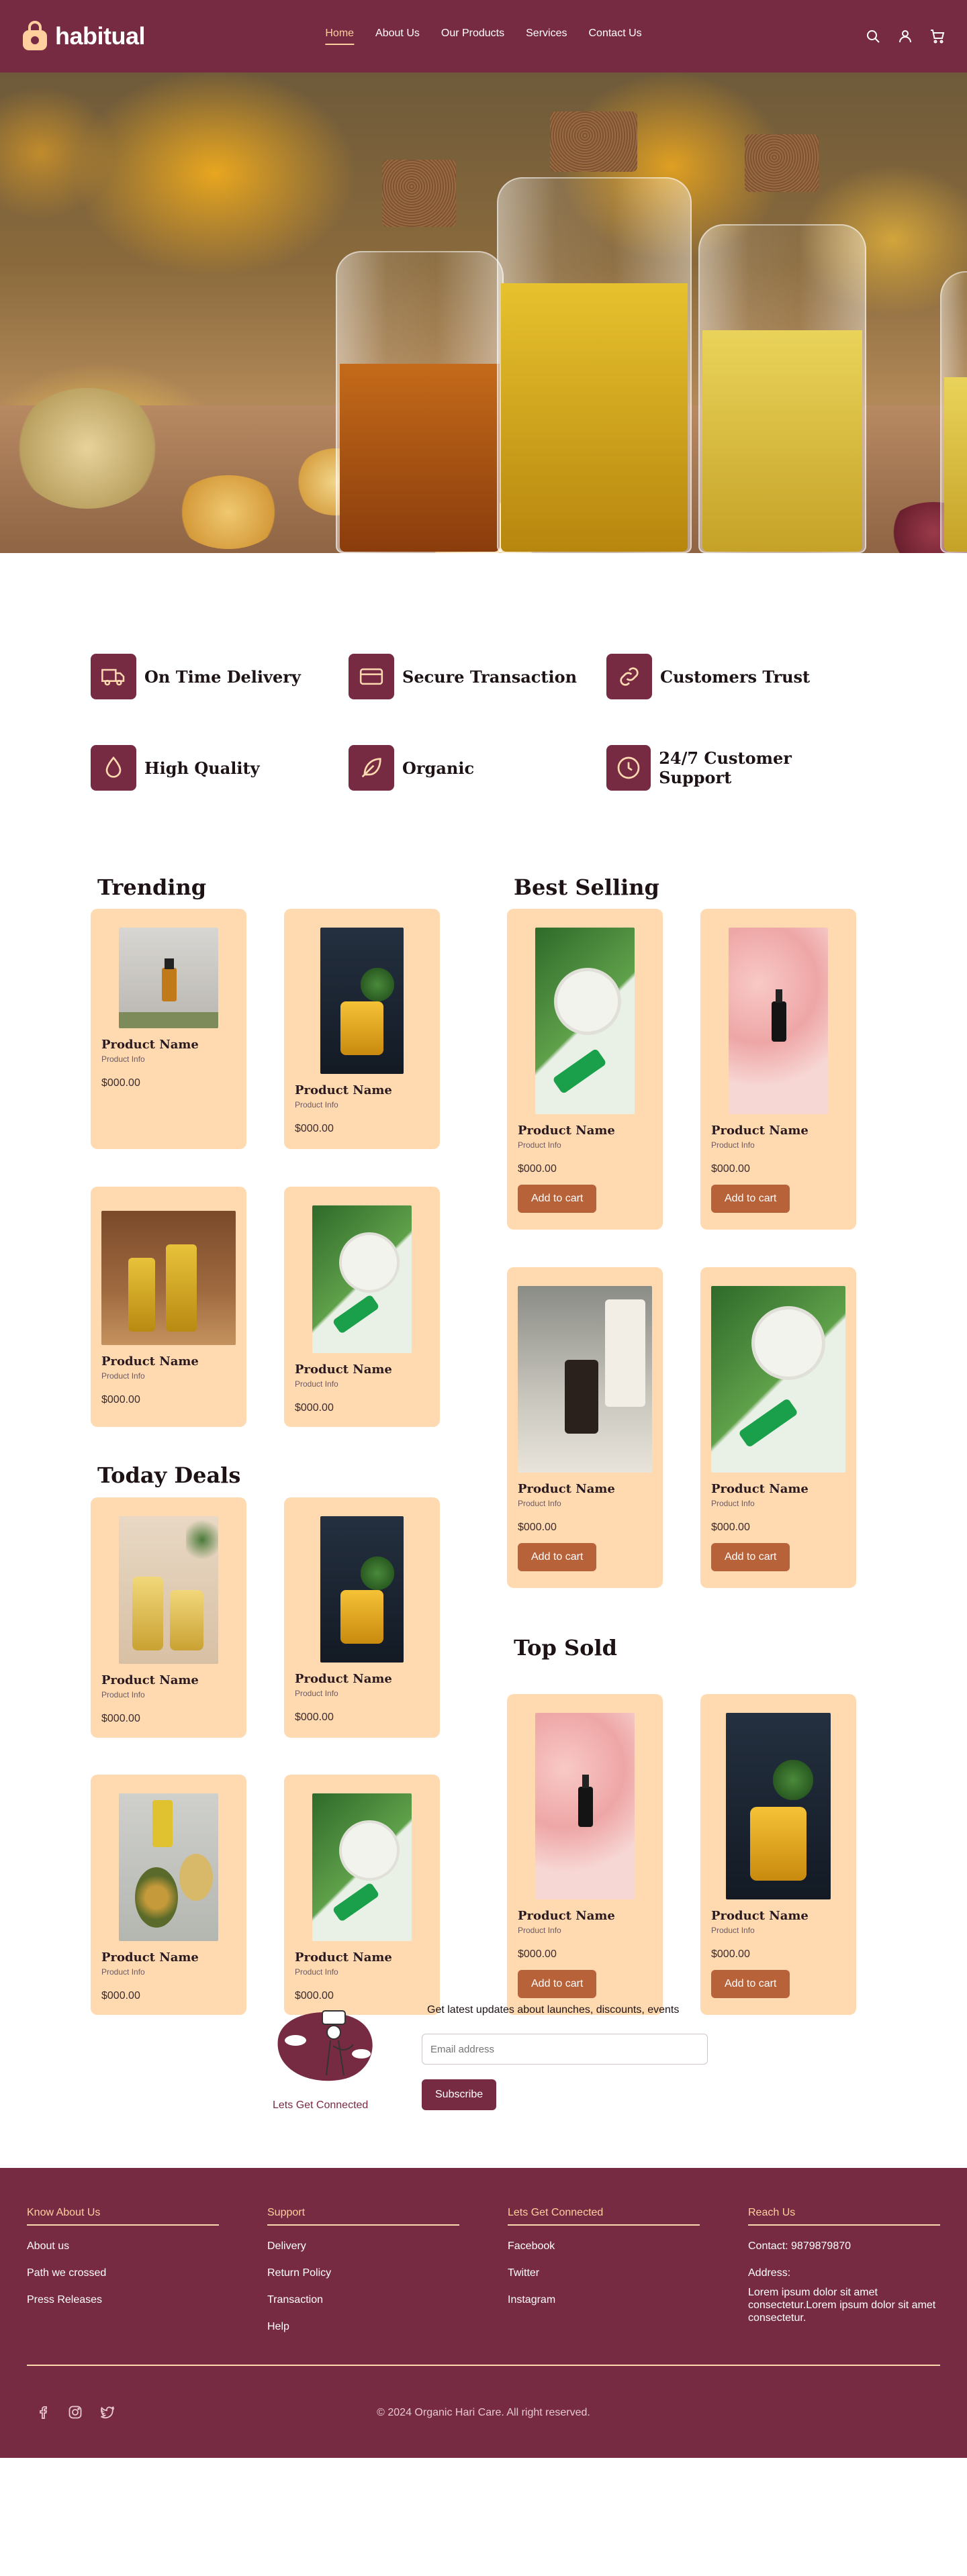 The image size is (967, 2576). Describe the element at coordinates (604, 2246) in the screenshot. I see `footer-link-facebook: Facebook` at that location.